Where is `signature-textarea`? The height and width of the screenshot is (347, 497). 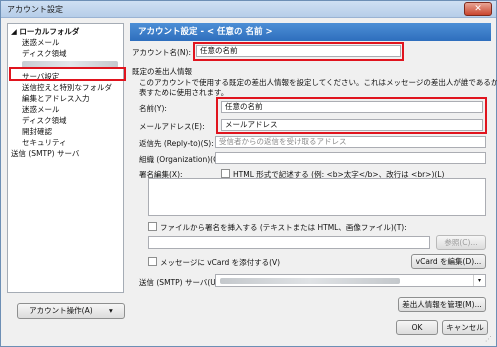
signature-textarea is located at coordinates (317, 197).